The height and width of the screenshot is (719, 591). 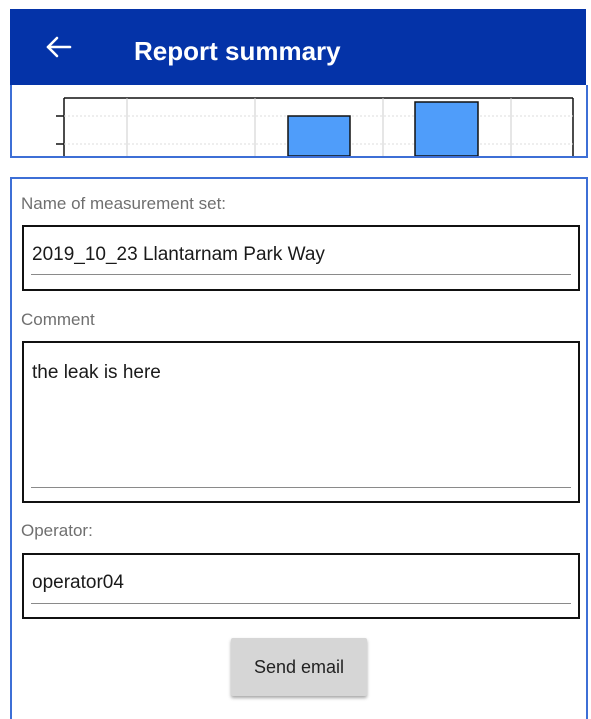 I want to click on chart-preview, so click(x=299, y=121).